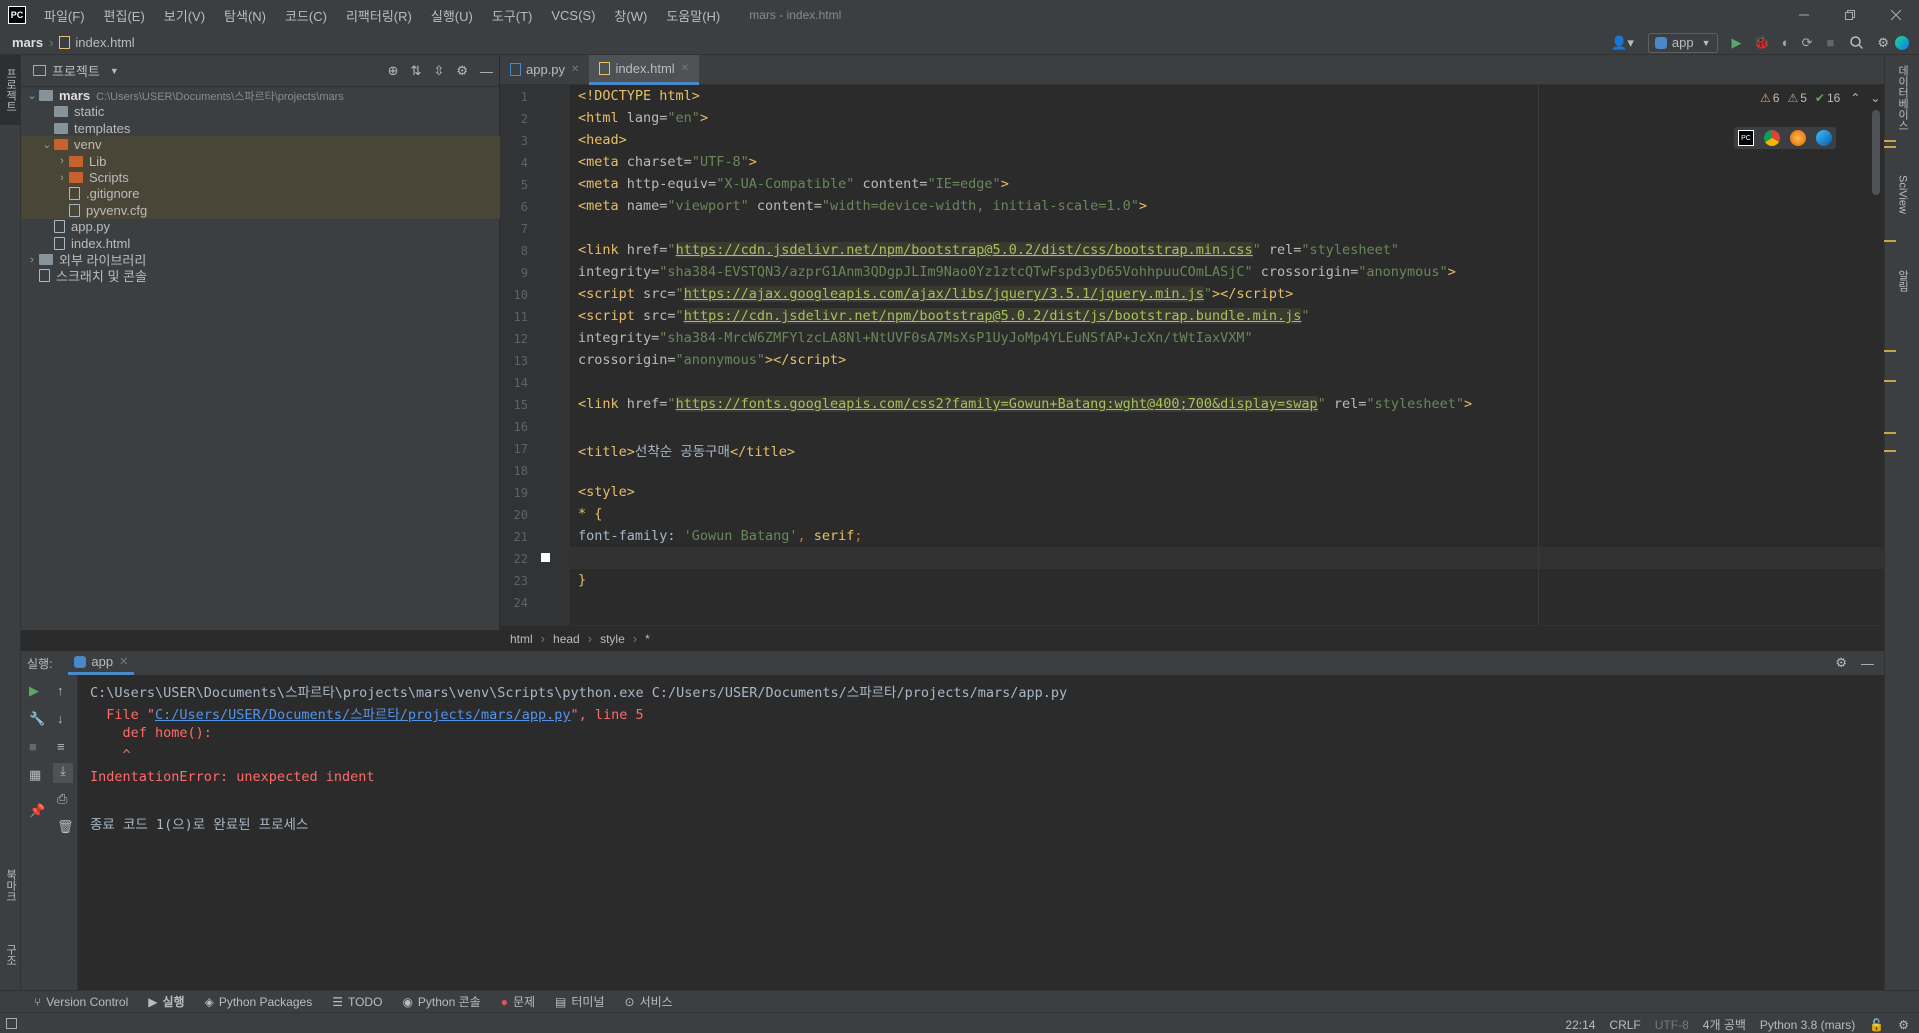  Describe the element at coordinates (1672, 1025) in the screenshot. I see `file-encoding: UTF-8` at that location.